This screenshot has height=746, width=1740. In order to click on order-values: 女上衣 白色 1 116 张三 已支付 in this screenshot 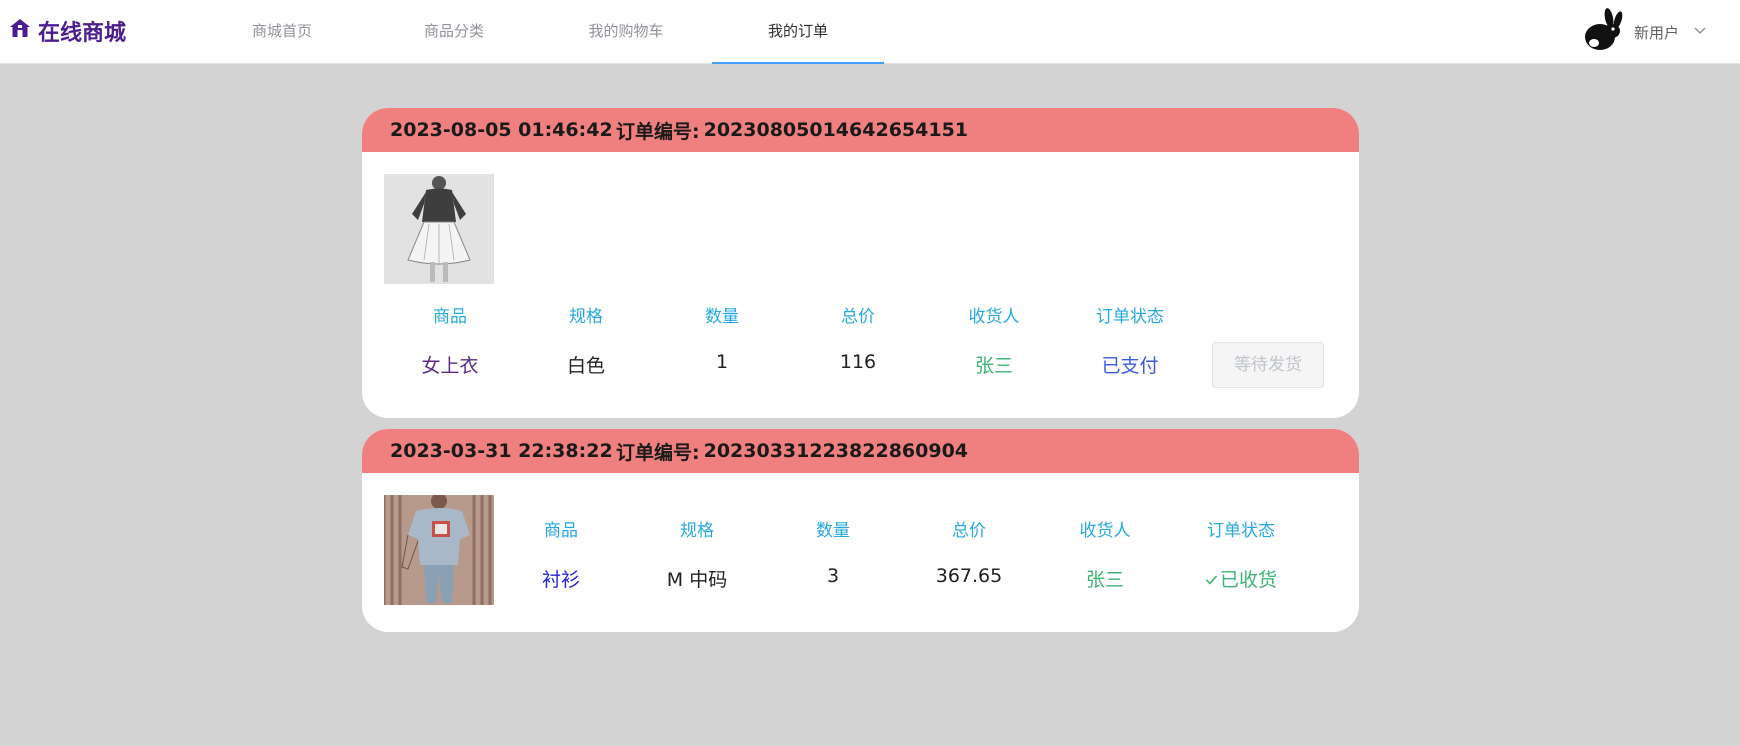, I will do `click(790, 364)`.